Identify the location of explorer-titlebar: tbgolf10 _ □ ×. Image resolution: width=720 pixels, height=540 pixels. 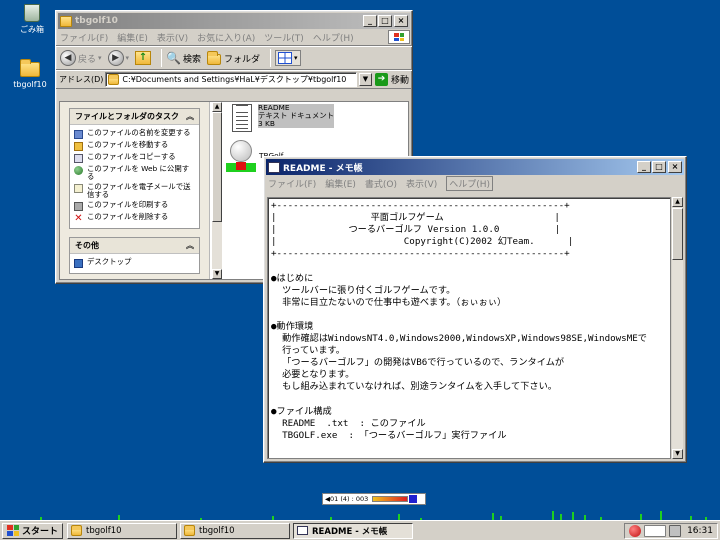
(234, 21).